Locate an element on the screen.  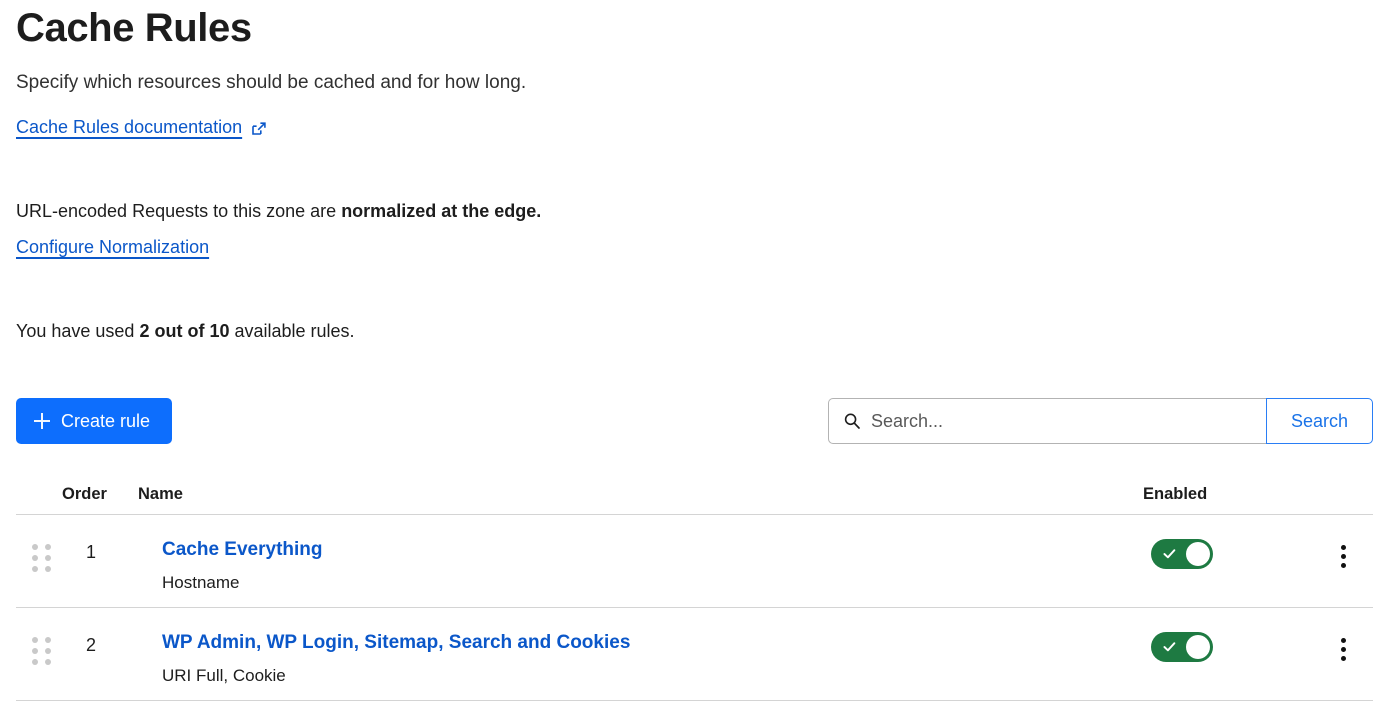
usage-suffix: available rules. is located at coordinates (292, 331).